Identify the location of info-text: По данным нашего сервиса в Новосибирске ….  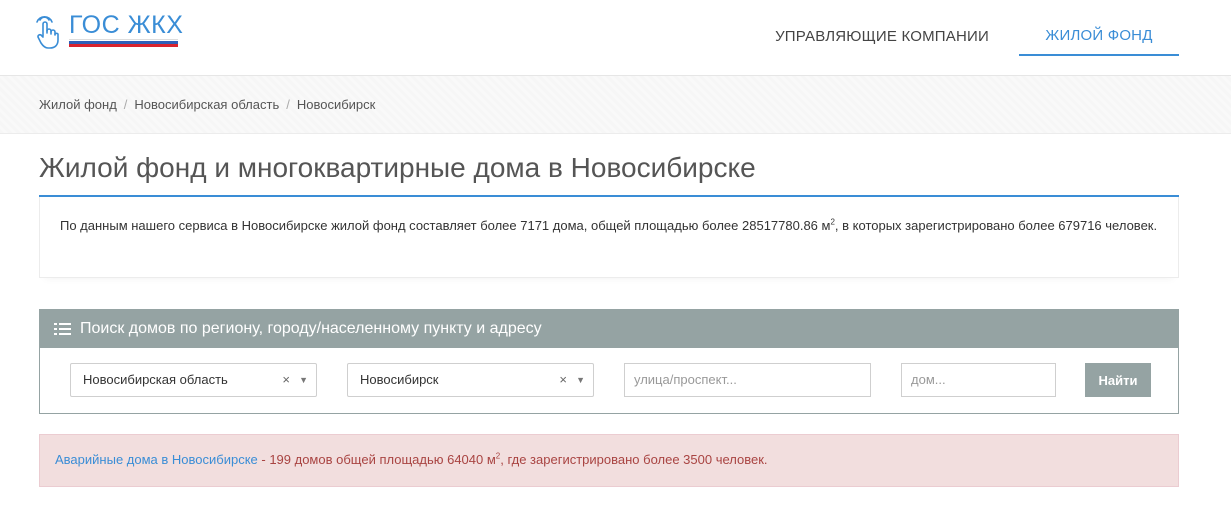
(445, 225).